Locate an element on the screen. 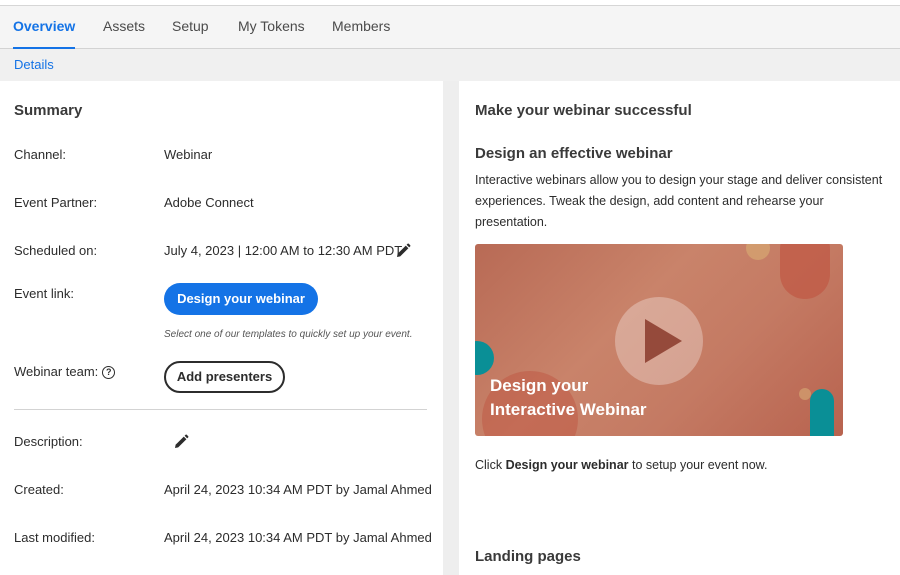 The width and height of the screenshot is (900, 575). scheduled-label: Scheduled on: is located at coordinates (56, 250).